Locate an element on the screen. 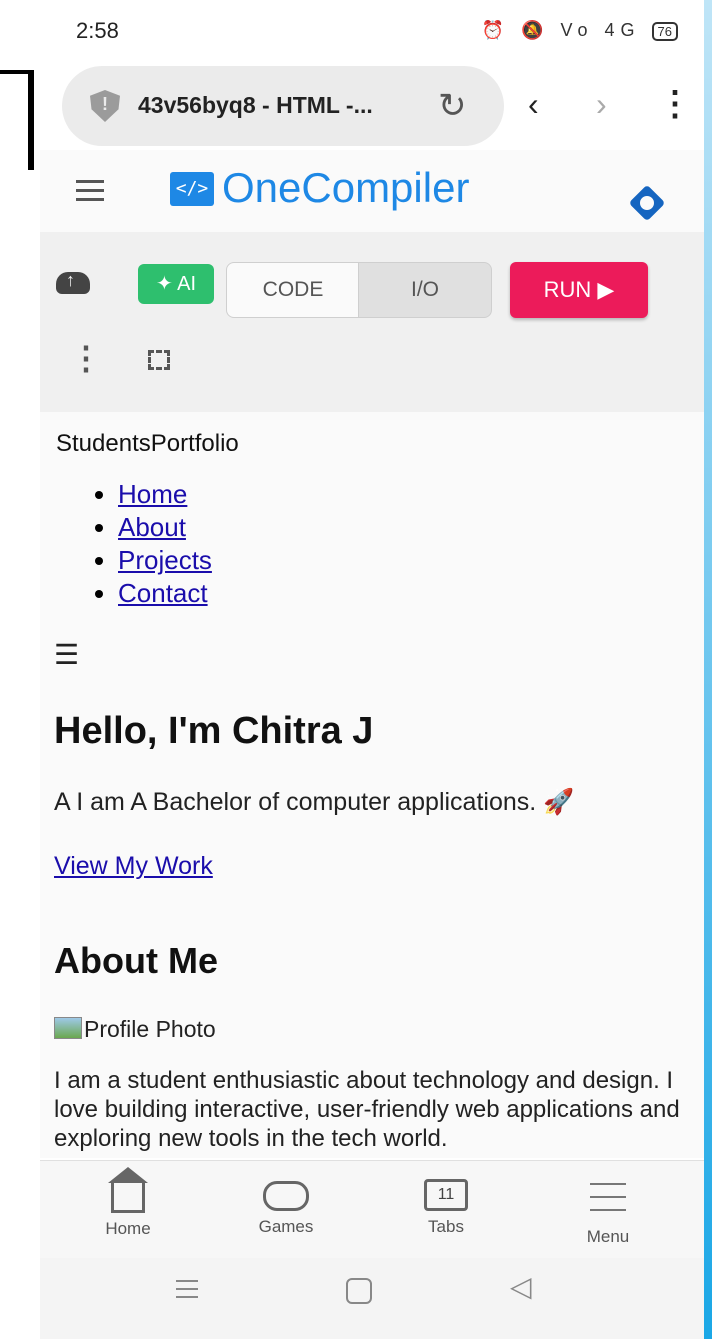  editor-toolbar: ✦ AI CODE I/O RUN ▶ ⋮ is located at coordinates (372, 322).